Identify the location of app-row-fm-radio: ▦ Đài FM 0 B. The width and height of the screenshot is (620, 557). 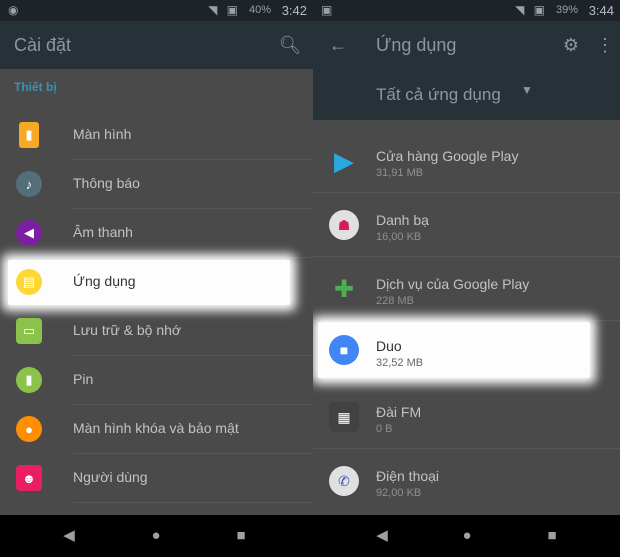
(466, 417).